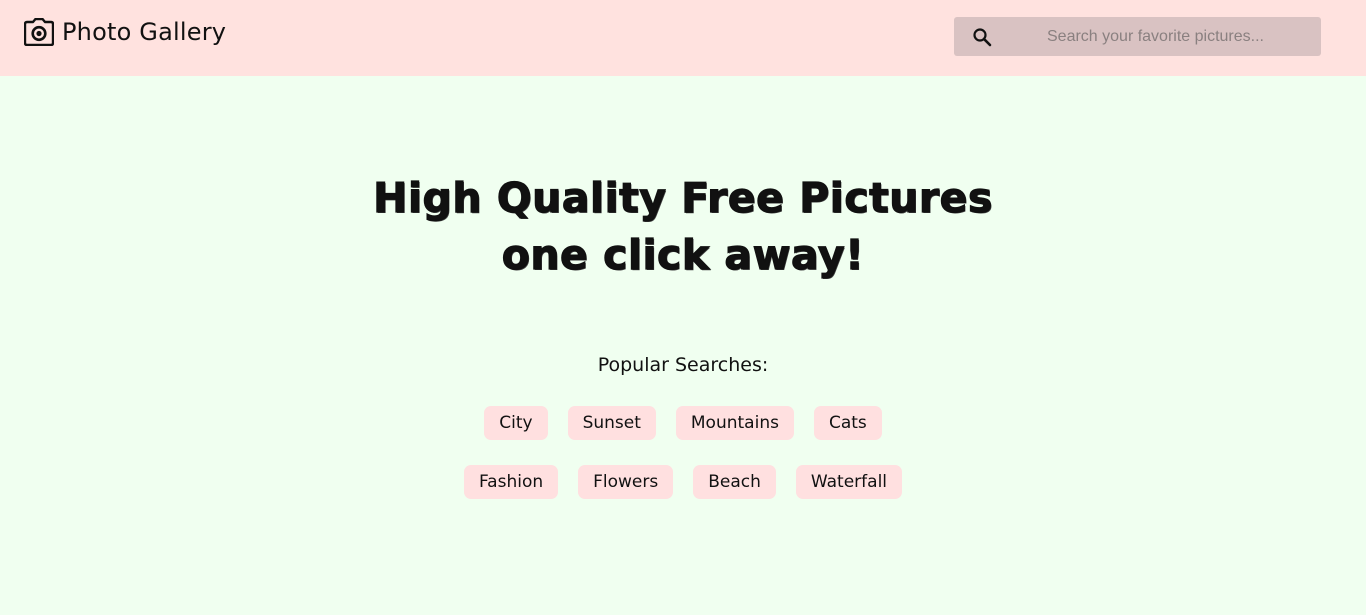 The height and width of the screenshot is (615, 1366). What do you see at coordinates (982, 37) in the screenshot?
I see `search-icon` at bounding box center [982, 37].